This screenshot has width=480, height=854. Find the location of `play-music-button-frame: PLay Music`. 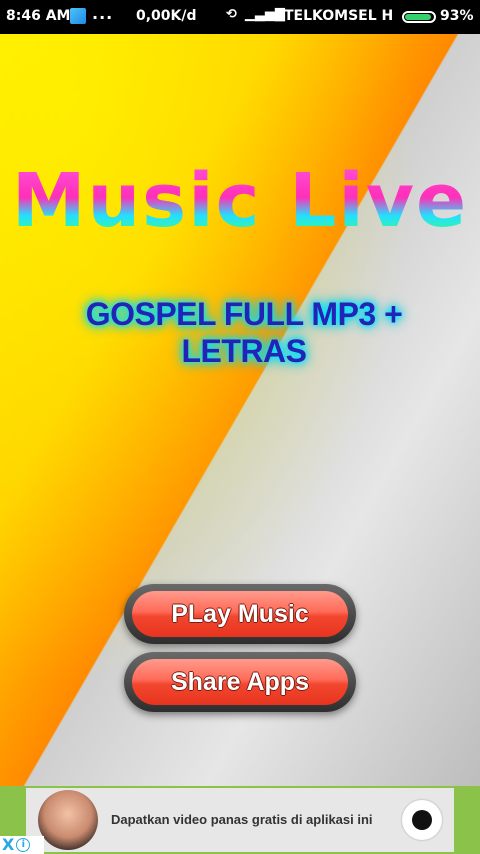

play-music-button-frame: PLay Music is located at coordinates (240, 614).